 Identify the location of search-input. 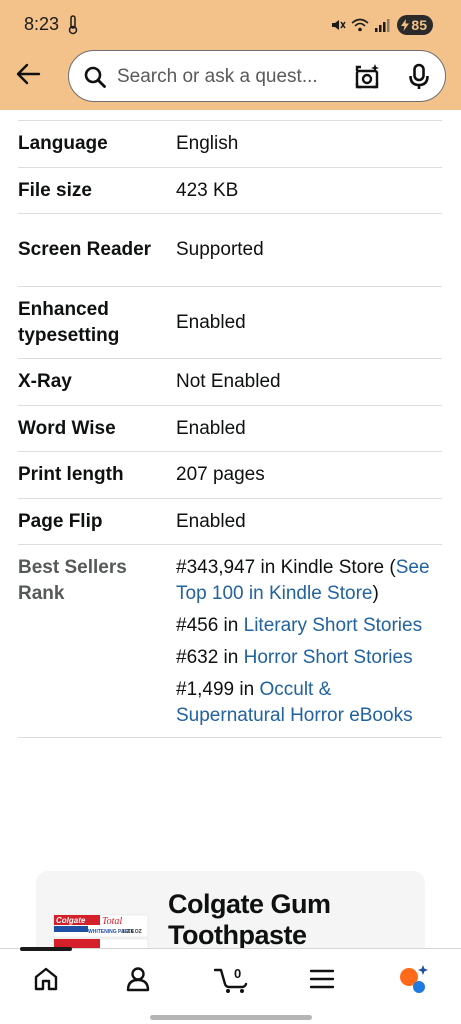
(237, 77).